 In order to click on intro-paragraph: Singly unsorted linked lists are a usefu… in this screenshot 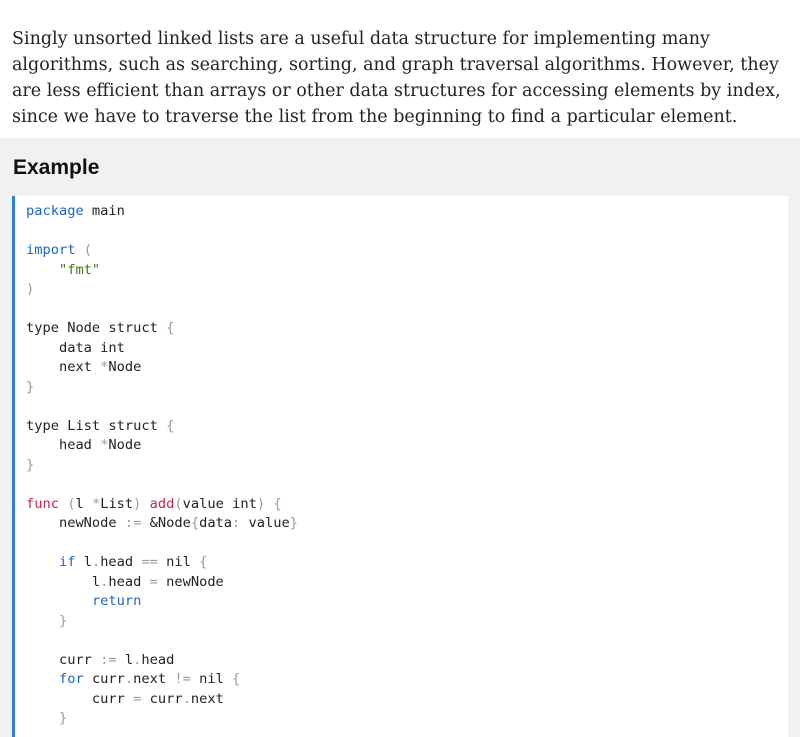, I will do `click(396, 77)`.